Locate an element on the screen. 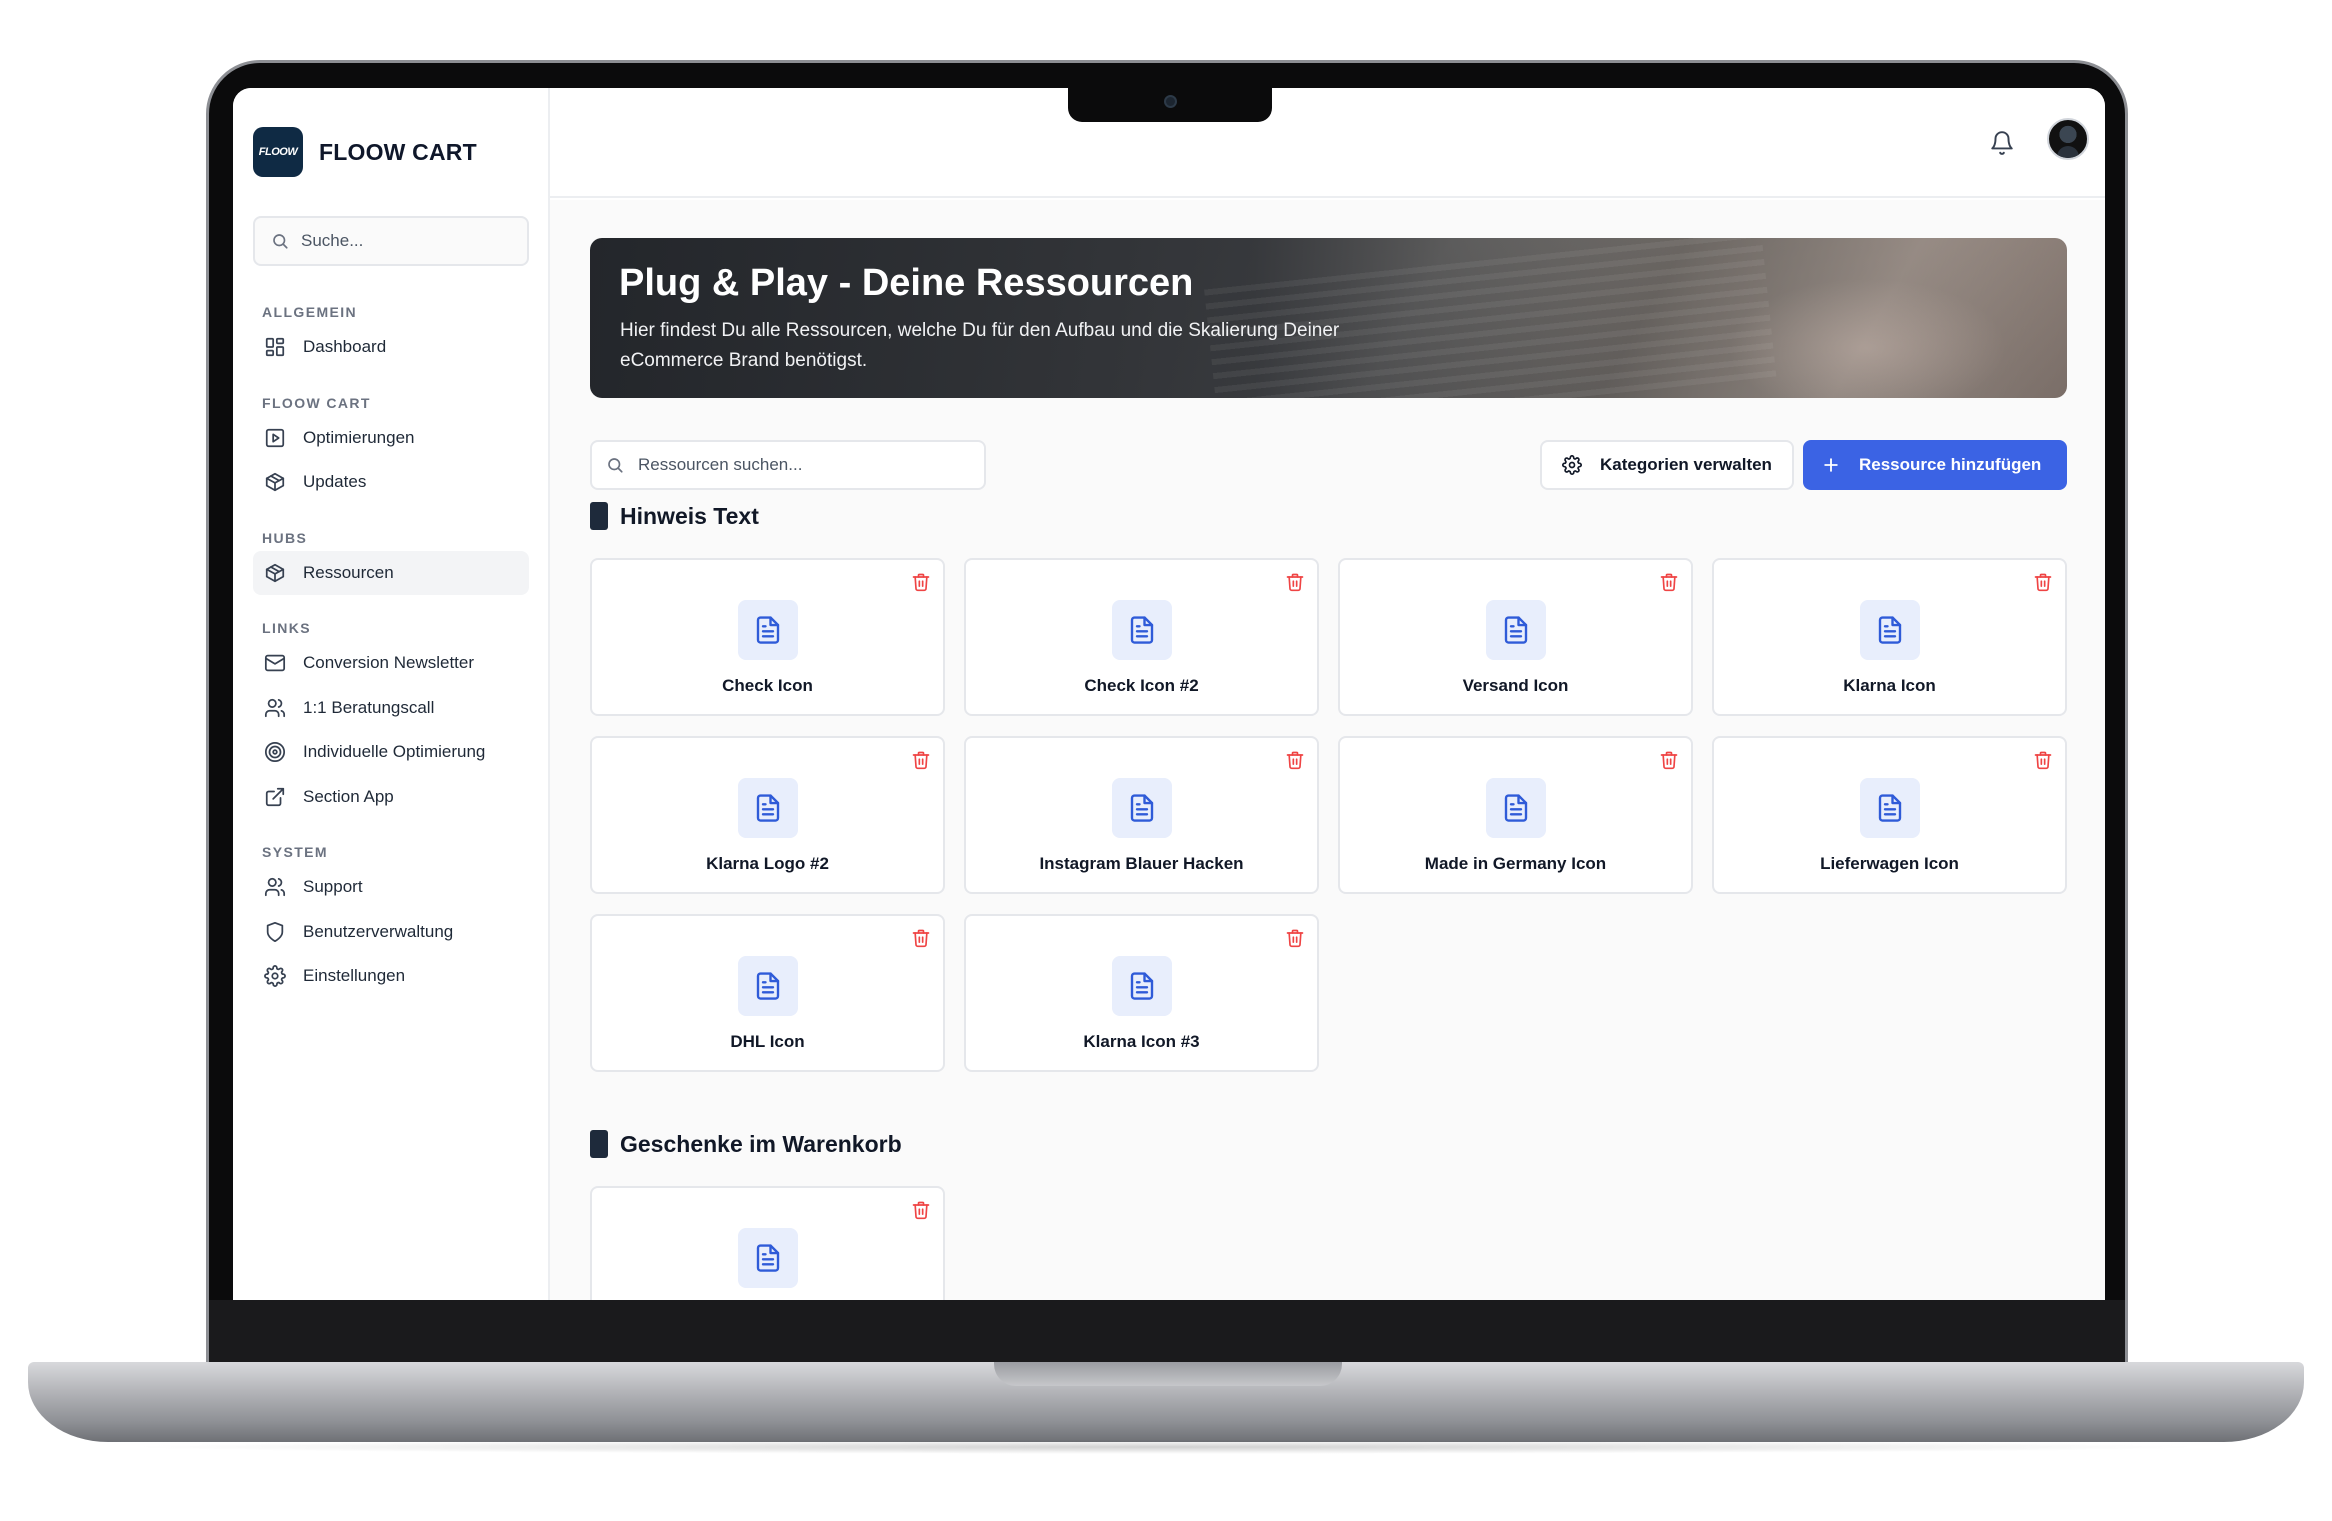  manage-categories-button: Kategorien verwalten is located at coordinates (1667, 465).